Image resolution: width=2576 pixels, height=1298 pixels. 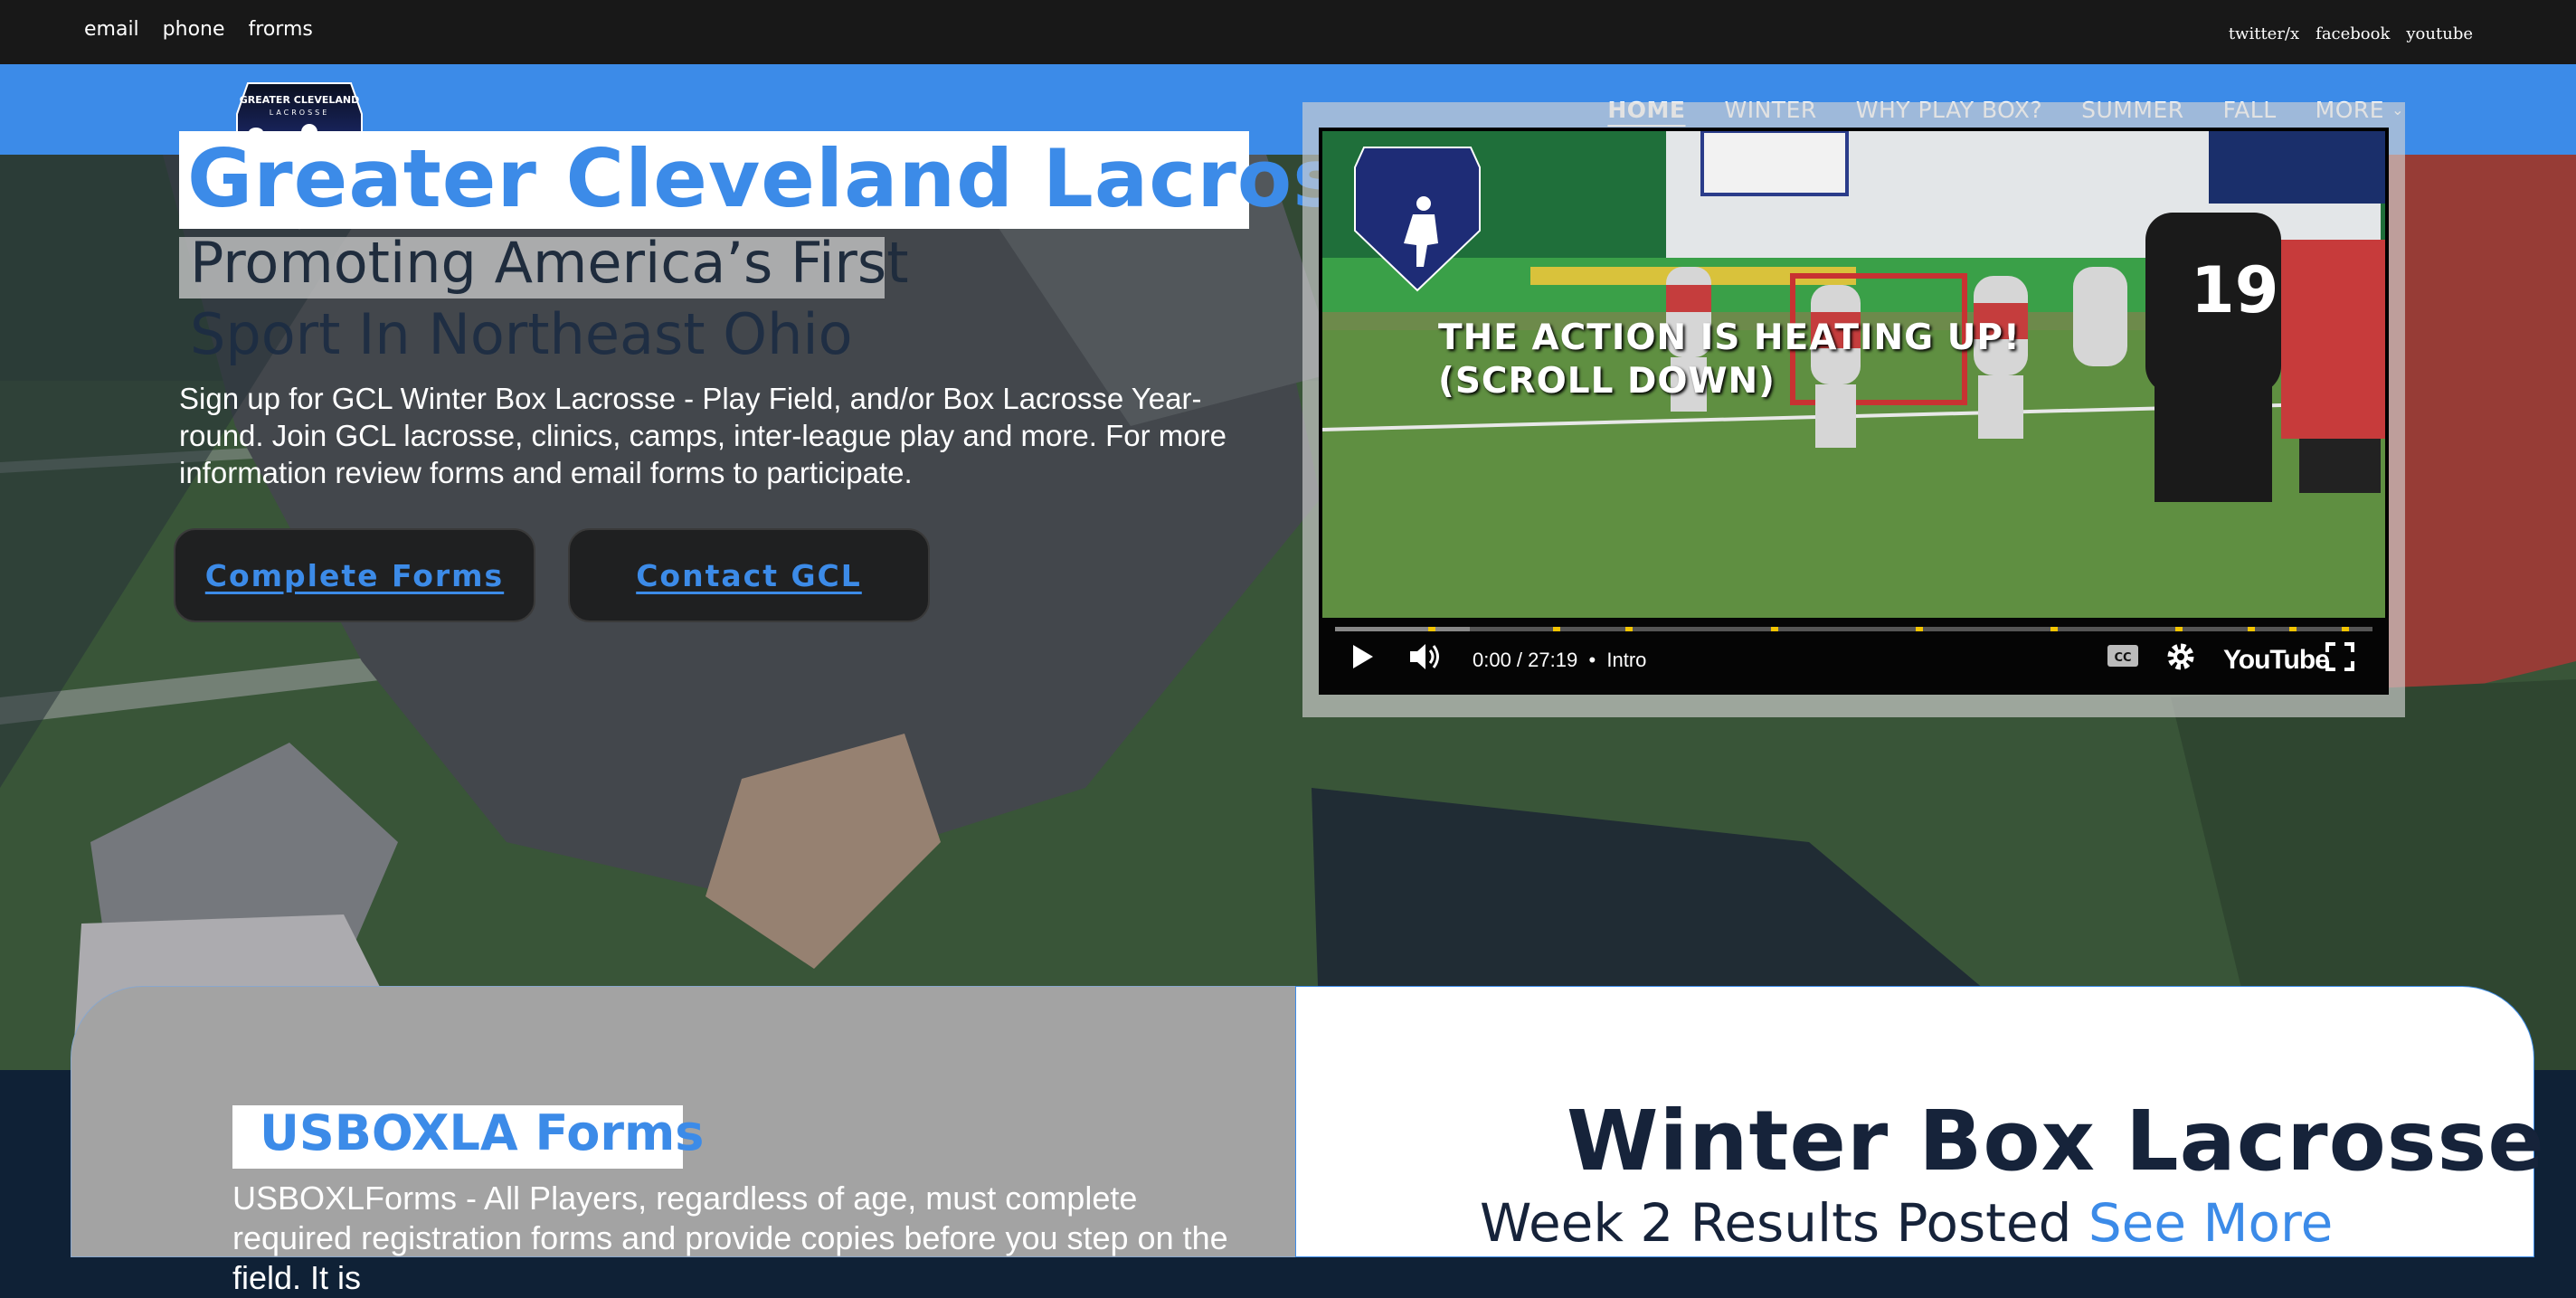 I want to click on social-links: twitter/x facebook youtube, so click(x=2351, y=33).